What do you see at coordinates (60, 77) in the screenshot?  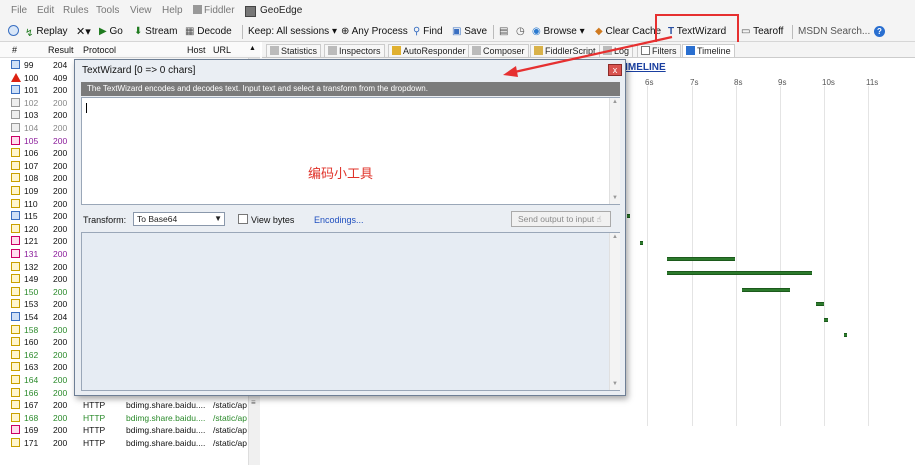 I see `session-result: 409` at bounding box center [60, 77].